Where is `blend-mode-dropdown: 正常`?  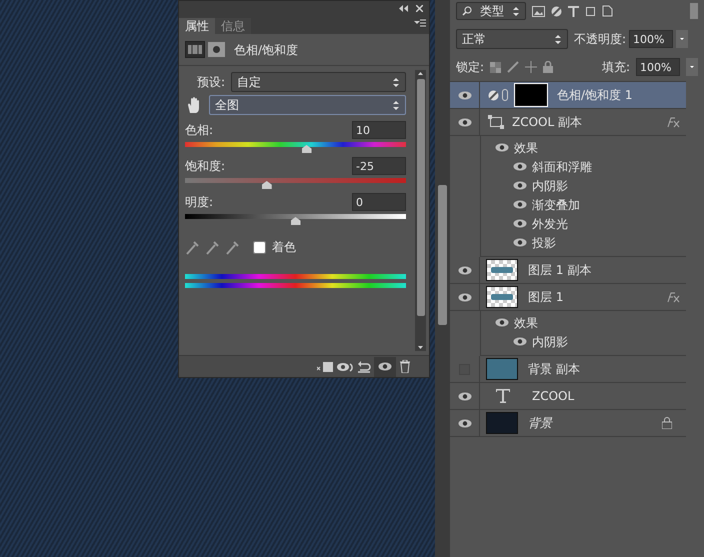
blend-mode-dropdown: 正常 is located at coordinates (512, 39).